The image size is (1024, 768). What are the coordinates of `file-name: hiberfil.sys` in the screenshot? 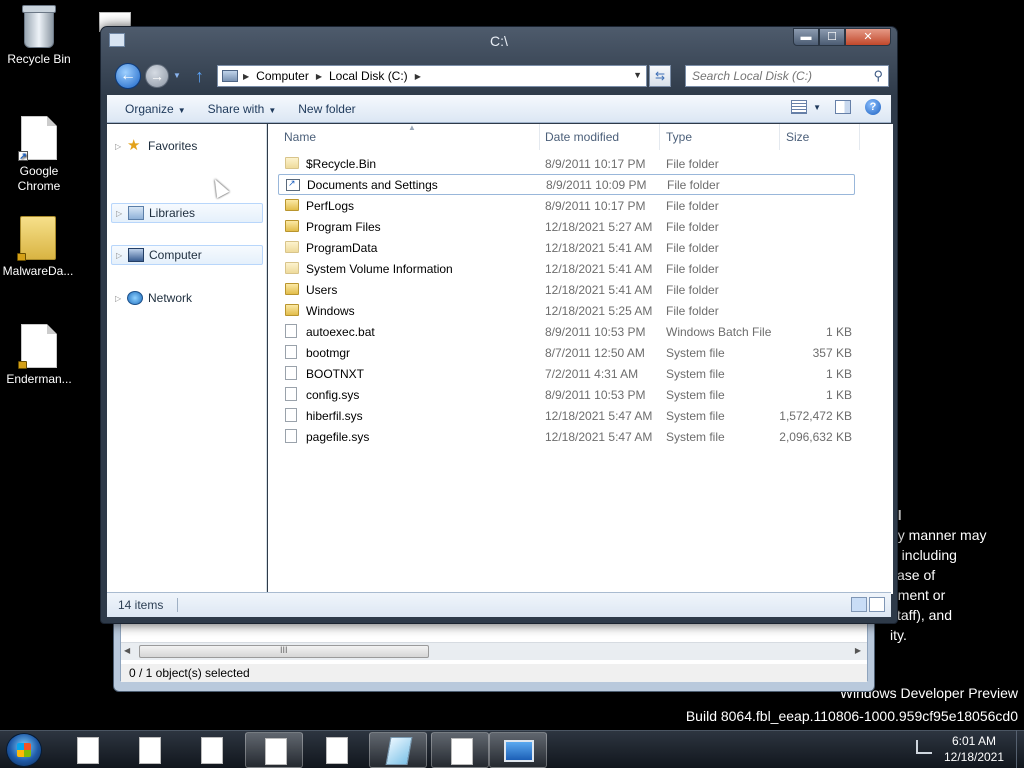 It's located at (334, 415).